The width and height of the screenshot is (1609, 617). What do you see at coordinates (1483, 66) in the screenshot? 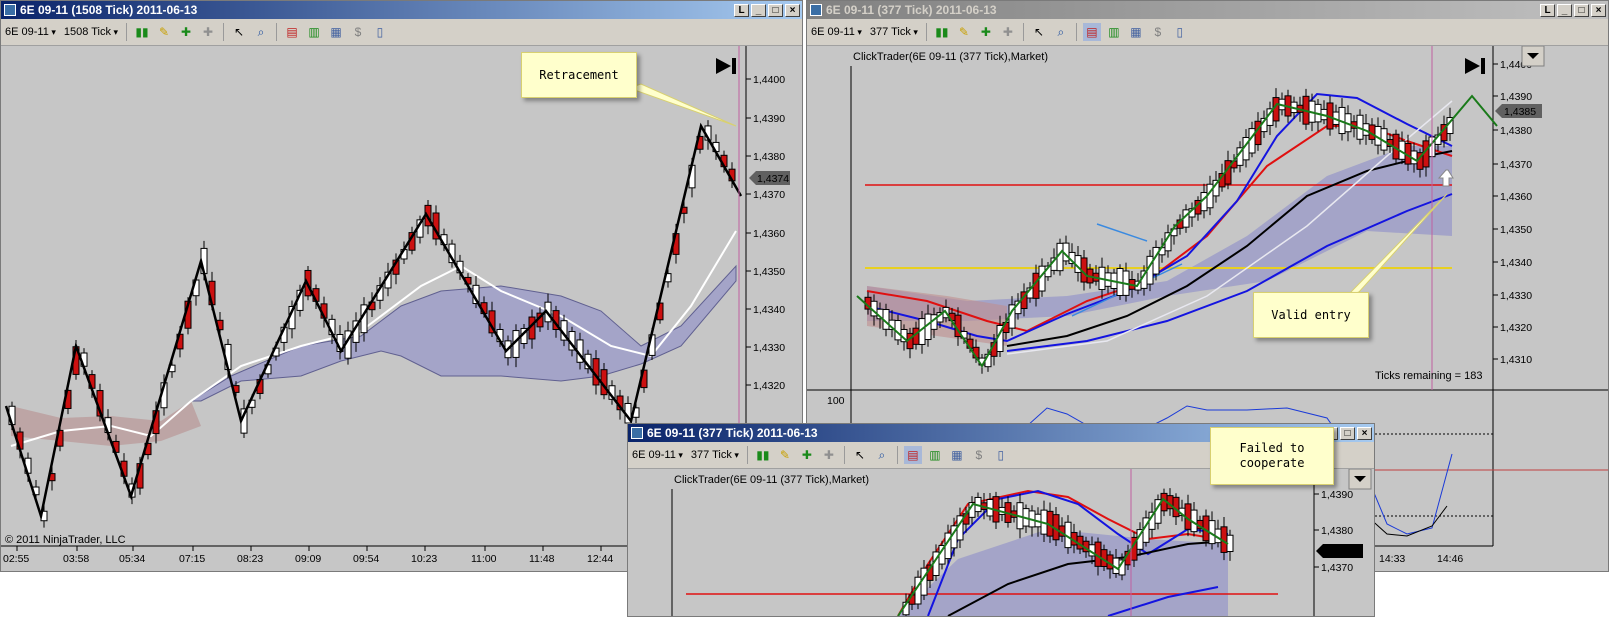
I see `skip-to-end-icon-bar` at bounding box center [1483, 66].